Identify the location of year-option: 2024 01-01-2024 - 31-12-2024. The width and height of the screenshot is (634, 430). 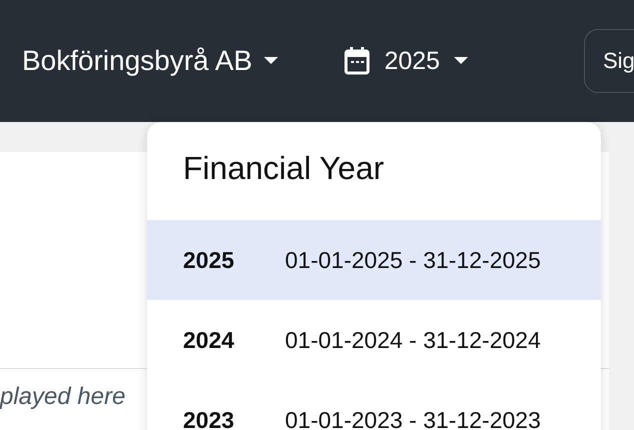
(374, 340).